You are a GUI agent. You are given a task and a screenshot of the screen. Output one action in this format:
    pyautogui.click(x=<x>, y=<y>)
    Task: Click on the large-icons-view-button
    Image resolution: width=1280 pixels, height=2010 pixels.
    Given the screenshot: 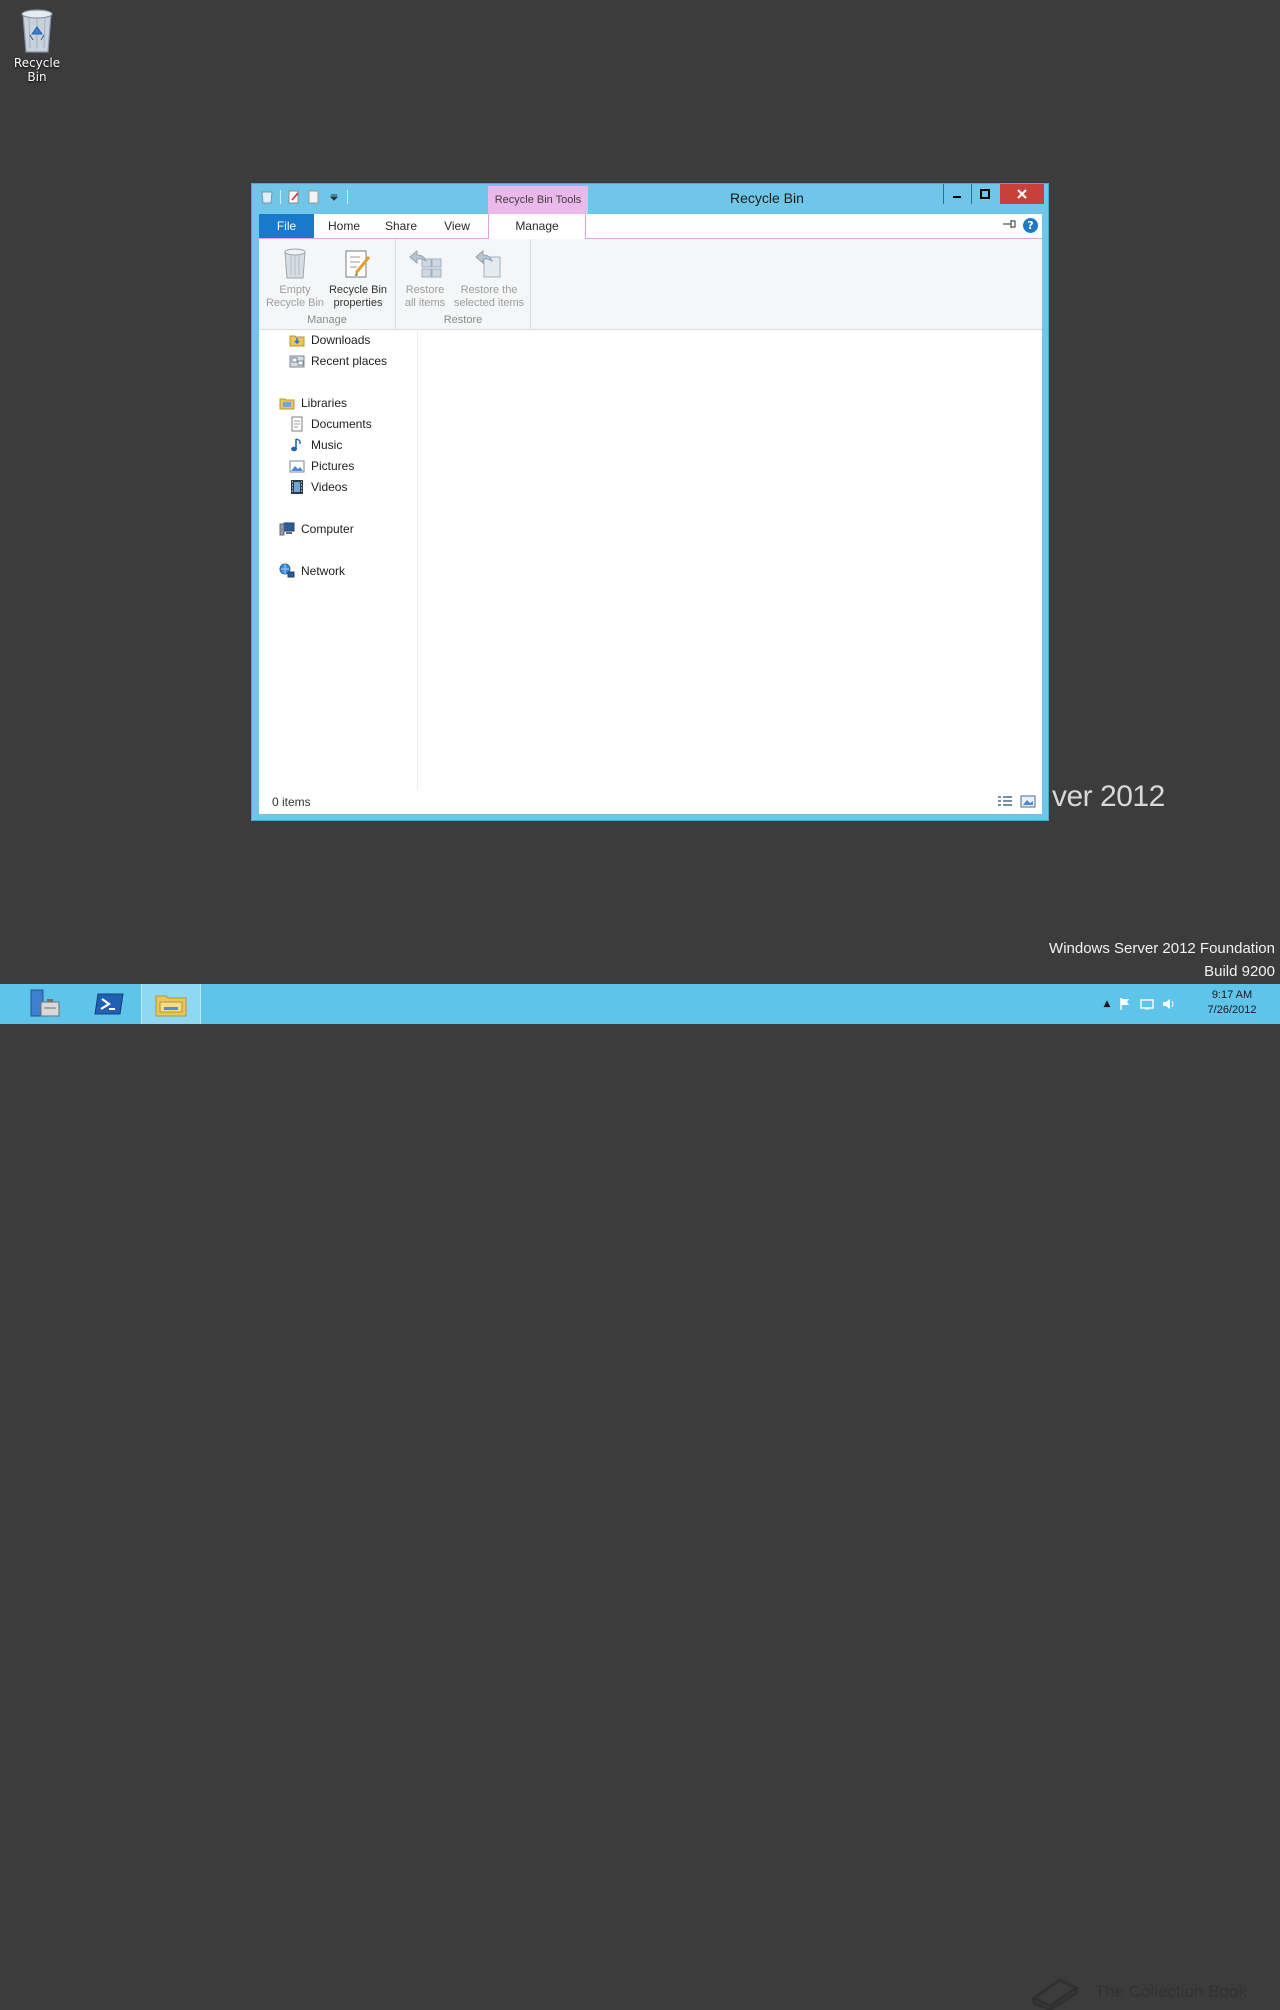 What is the action you would take?
    pyautogui.click(x=1028, y=801)
    